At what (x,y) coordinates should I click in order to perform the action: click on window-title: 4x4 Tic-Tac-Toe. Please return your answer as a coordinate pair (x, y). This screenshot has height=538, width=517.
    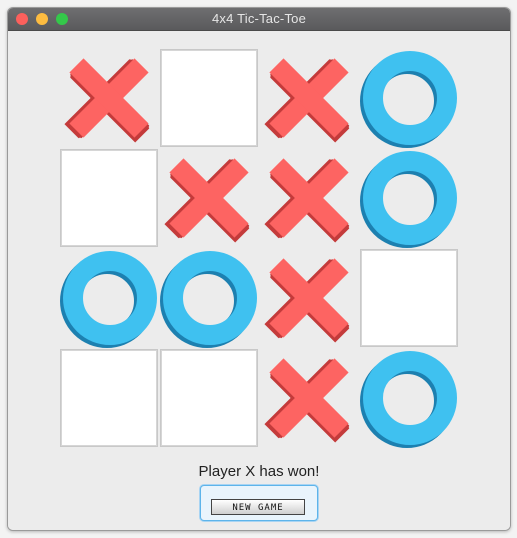
    Looking at the image, I should click on (259, 18).